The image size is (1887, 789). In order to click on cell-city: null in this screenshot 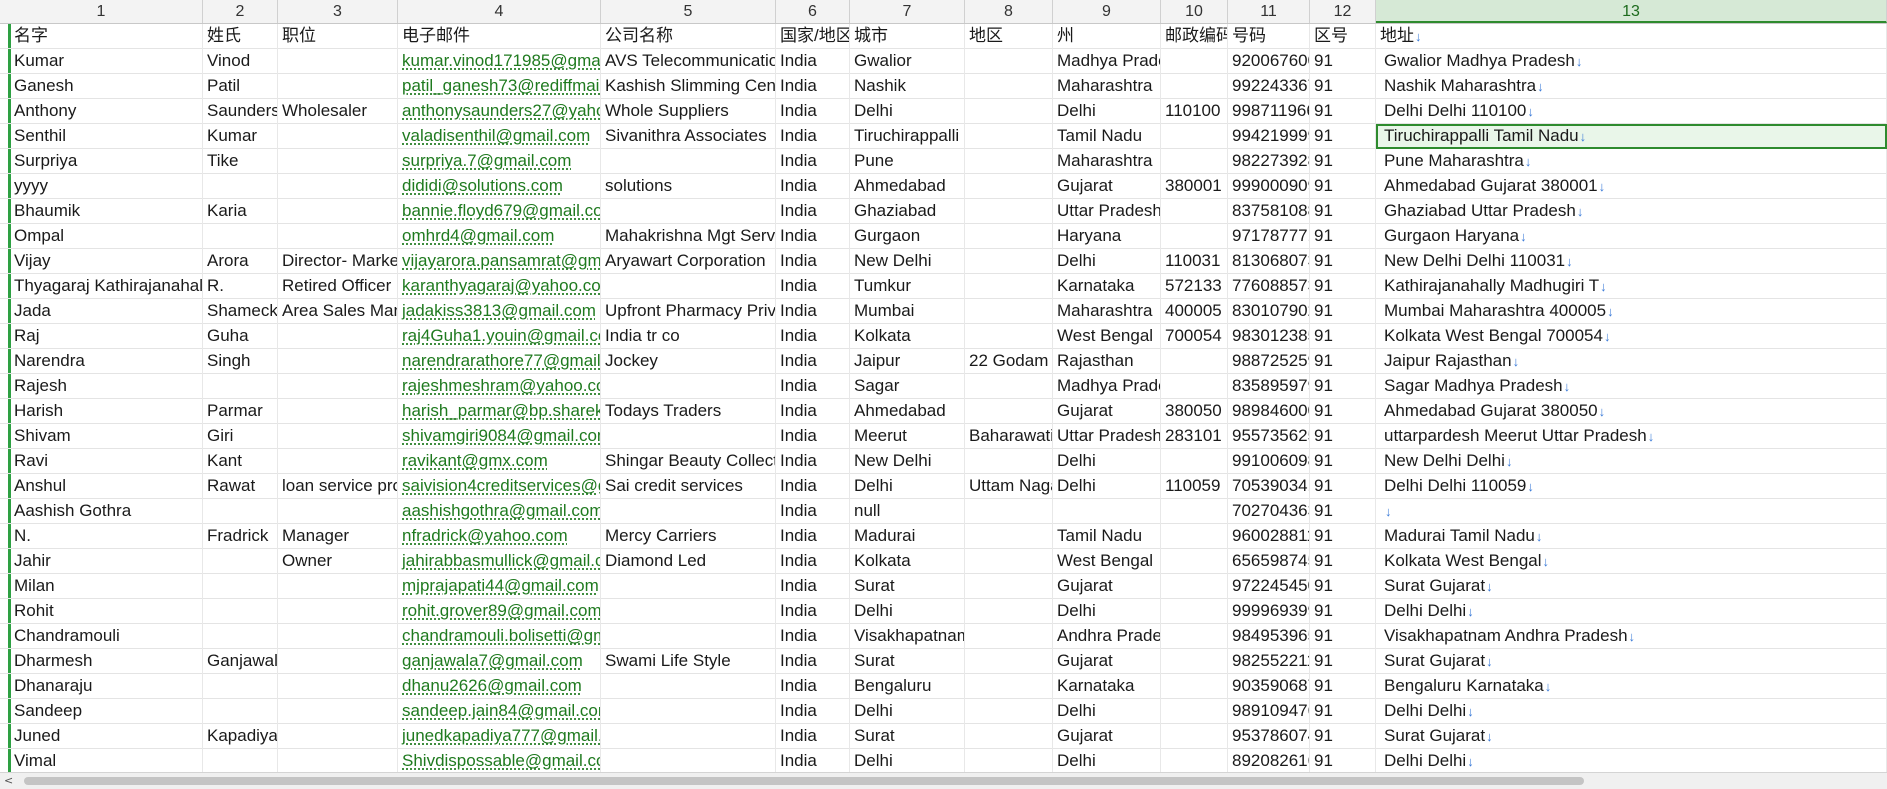, I will do `click(907, 511)`.